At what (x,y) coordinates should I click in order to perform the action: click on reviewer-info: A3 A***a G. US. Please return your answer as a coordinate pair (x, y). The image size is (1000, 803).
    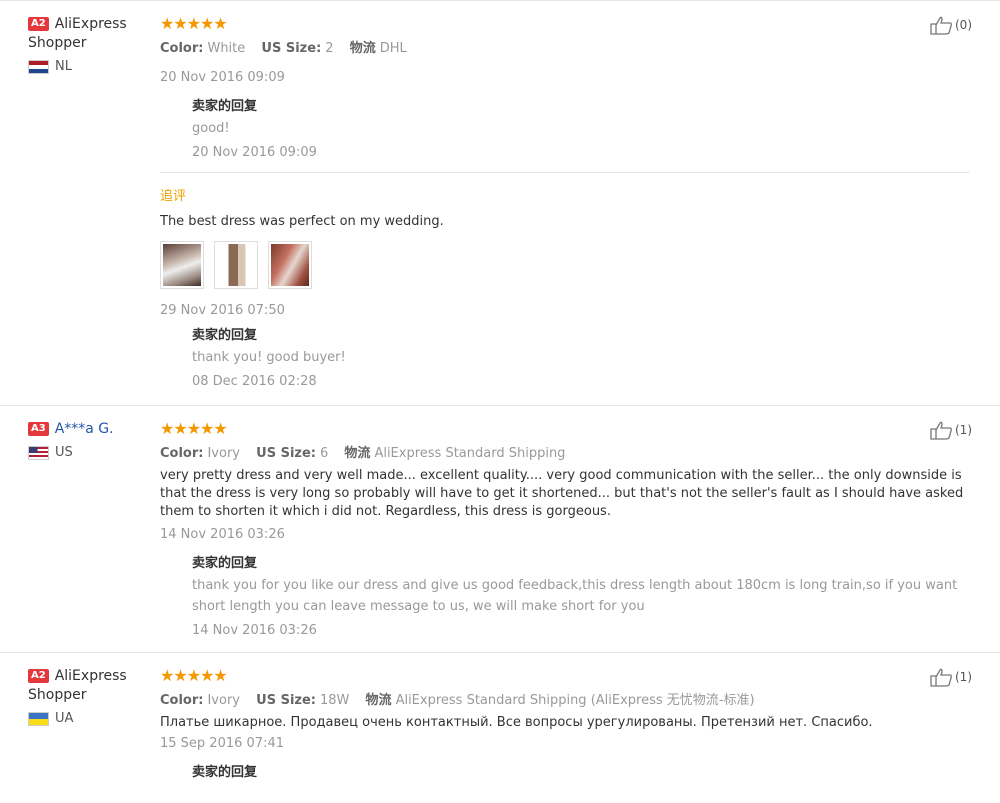
    Looking at the image, I should click on (94, 529).